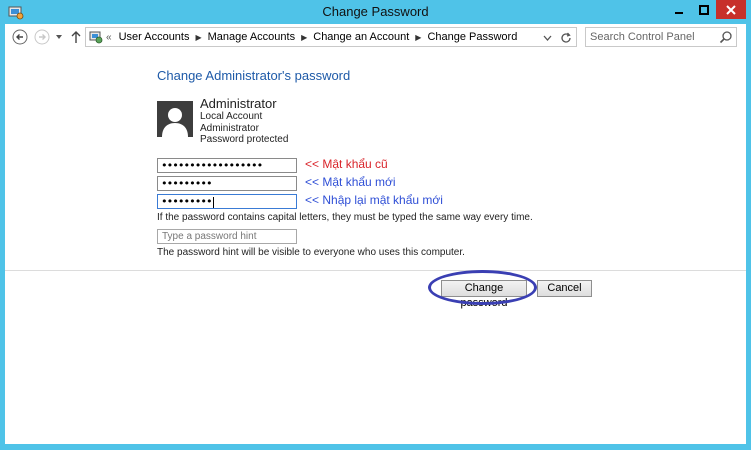 This screenshot has width=751, height=450. Describe the element at coordinates (187, 201) in the screenshot. I see `confirm-password-value: •••••••••` at that location.